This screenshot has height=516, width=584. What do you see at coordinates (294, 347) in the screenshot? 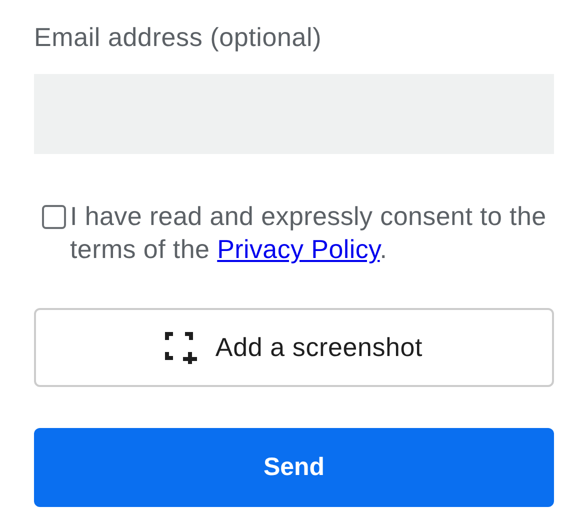
I see `add-screenshot-button: Add a screenshot` at bounding box center [294, 347].